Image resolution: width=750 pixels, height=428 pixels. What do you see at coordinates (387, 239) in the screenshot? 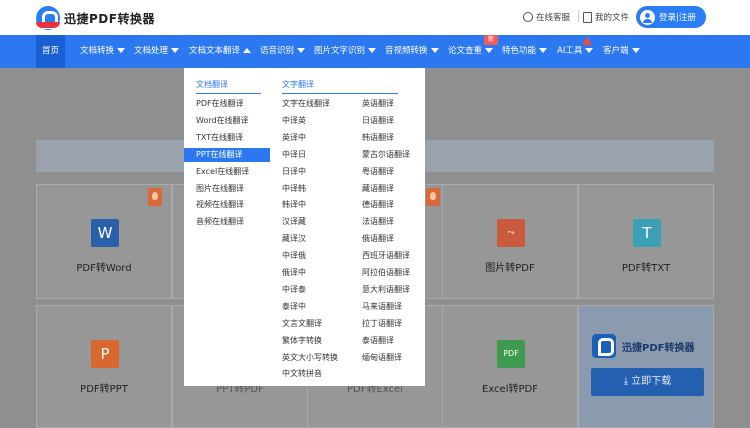
I see `dropdown-menu-item: 俄语翻译` at bounding box center [387, 239].